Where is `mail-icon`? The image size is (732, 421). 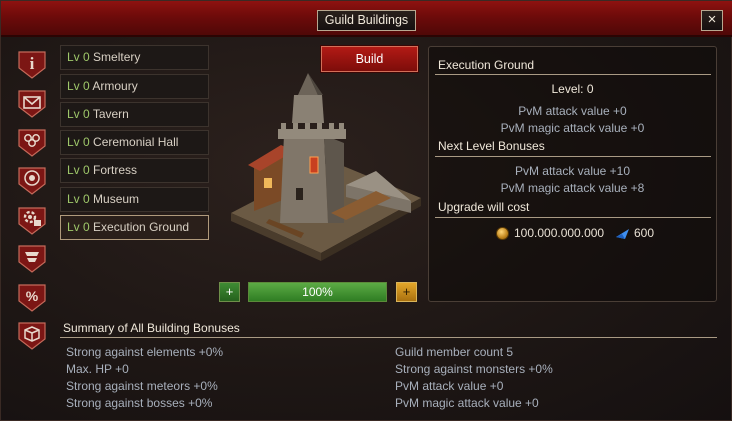
mail-icon is located at coordinates (32, 103).